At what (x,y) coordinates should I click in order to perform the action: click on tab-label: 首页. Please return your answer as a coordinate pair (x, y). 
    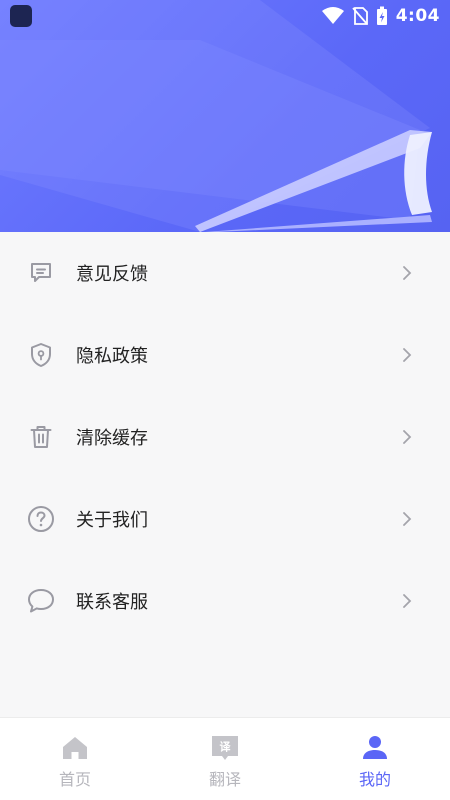
    Looking at the image, I should click on (74, 779).